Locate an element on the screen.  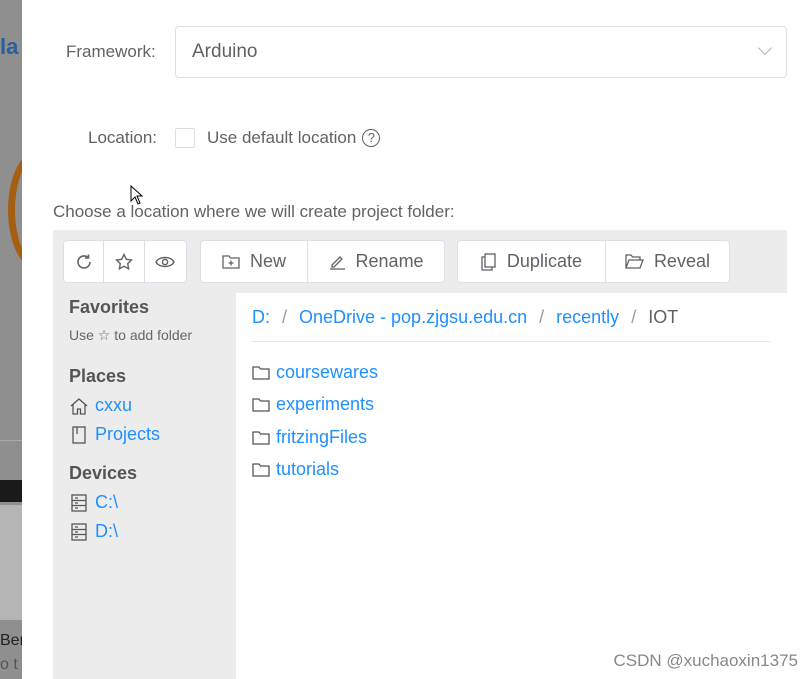
breadcrumb-item: recently is located at coordinates (587, 317).